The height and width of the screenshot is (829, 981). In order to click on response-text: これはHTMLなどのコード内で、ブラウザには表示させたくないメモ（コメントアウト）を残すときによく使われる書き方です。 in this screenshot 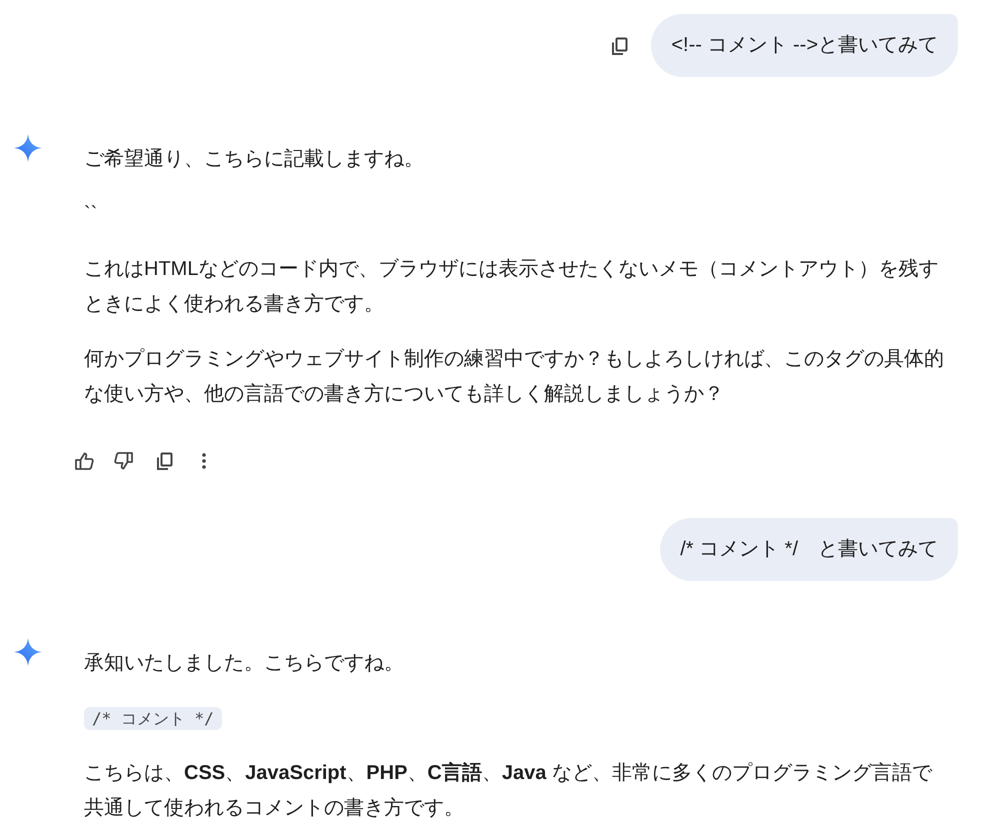, I will do `click(512, 287)`.